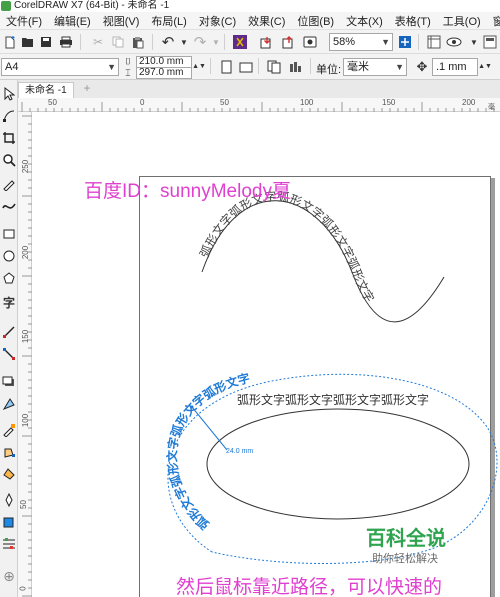 This screenshot has height=597, width=500. What do you see at coordinates (266, 21) in the screenshot?
I see `menu-effects: 效果(C)` at bounding box center [266, 21].